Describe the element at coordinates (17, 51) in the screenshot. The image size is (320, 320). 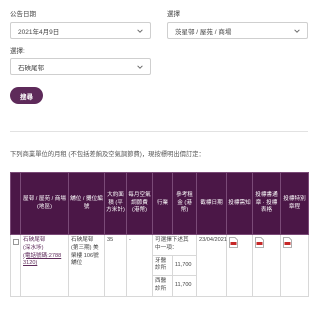
I see `estate-label: 選擇:` at that location.